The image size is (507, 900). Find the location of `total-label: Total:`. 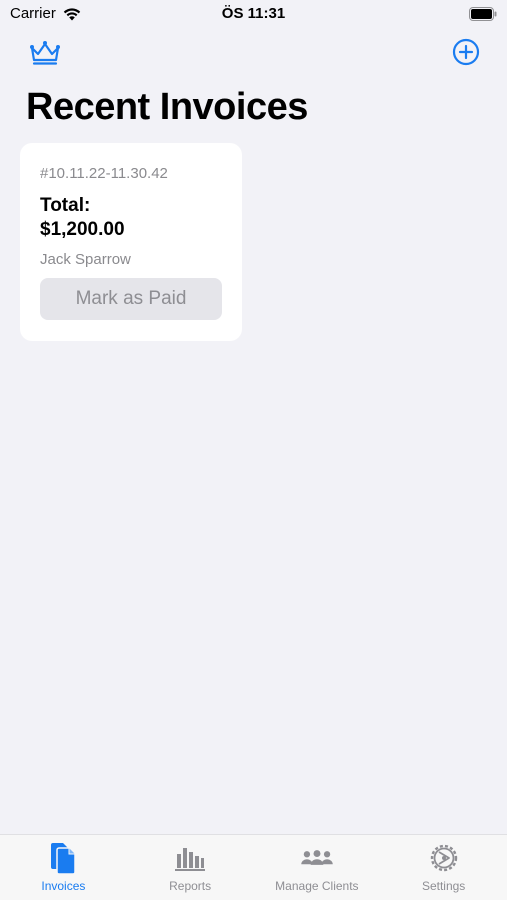

total-label: Total: is located at coordinates (65, 205).